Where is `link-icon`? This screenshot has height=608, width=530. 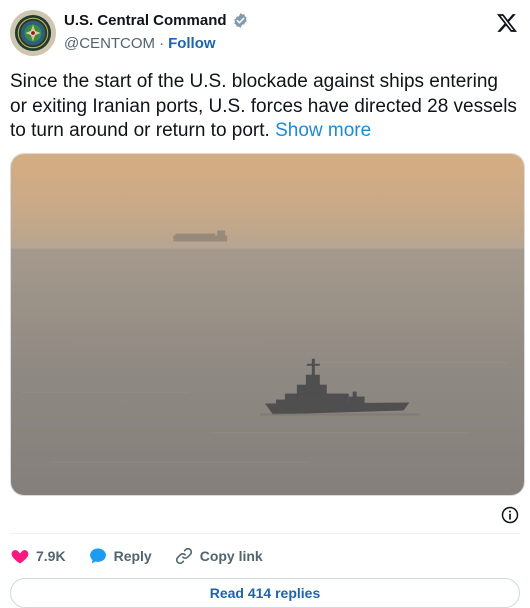
link-icon is located at coordinates (183, 556).